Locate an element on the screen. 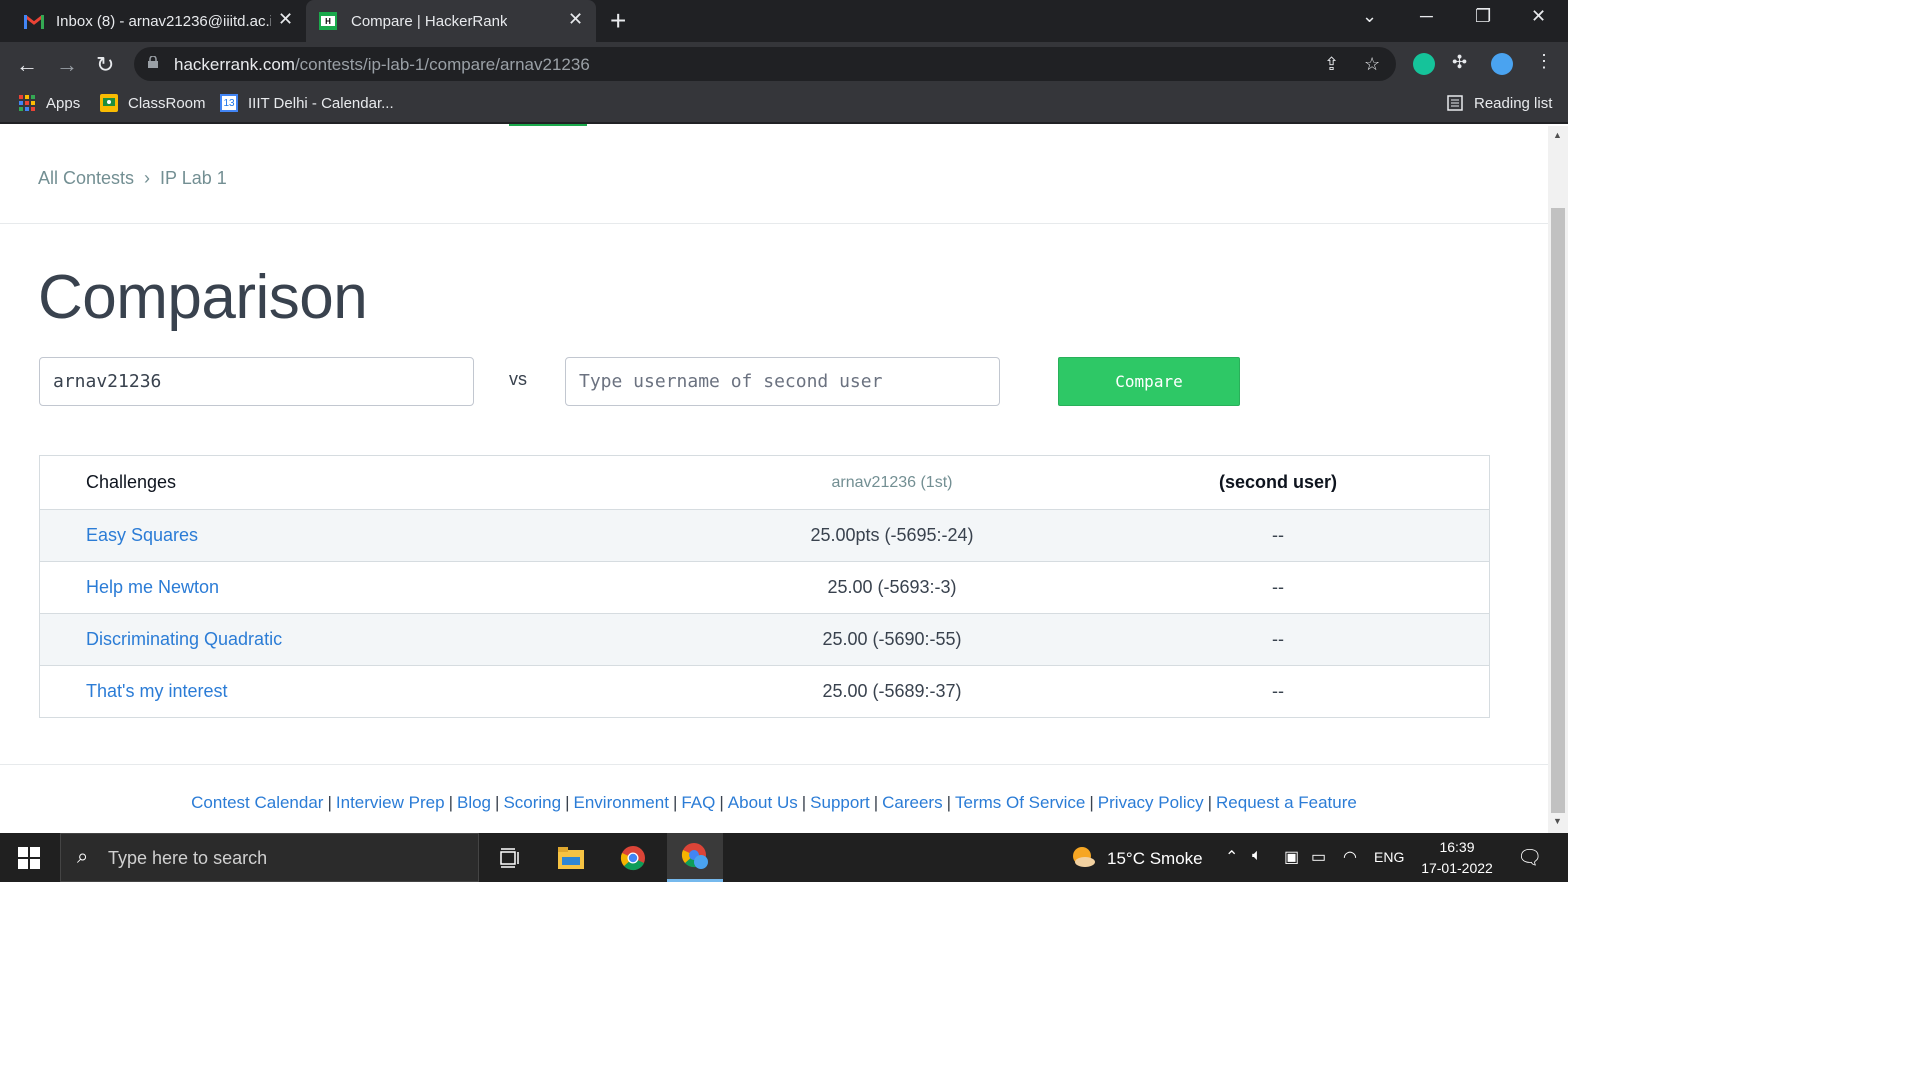 The image size is (1920, 1080). breadcrumb-all-contests: All Contests is located at coordinates (86, 178).